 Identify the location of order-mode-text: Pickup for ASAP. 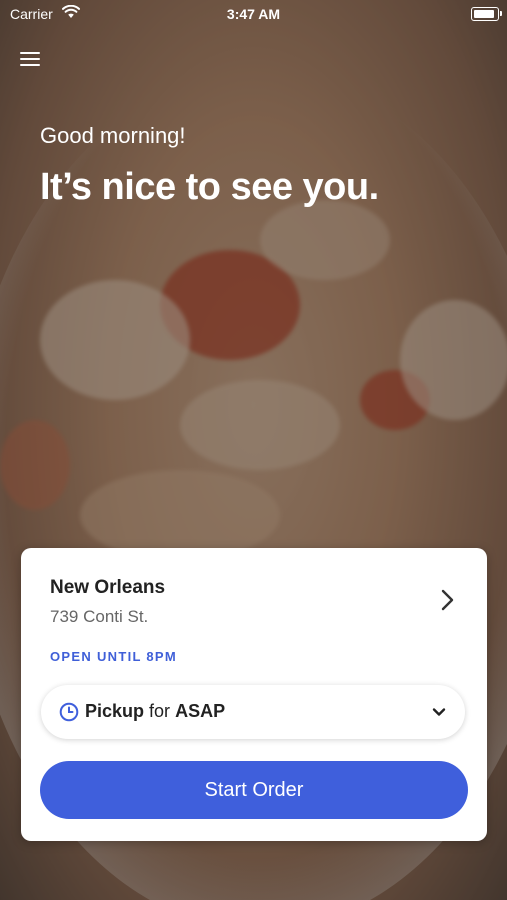
(155, 711).